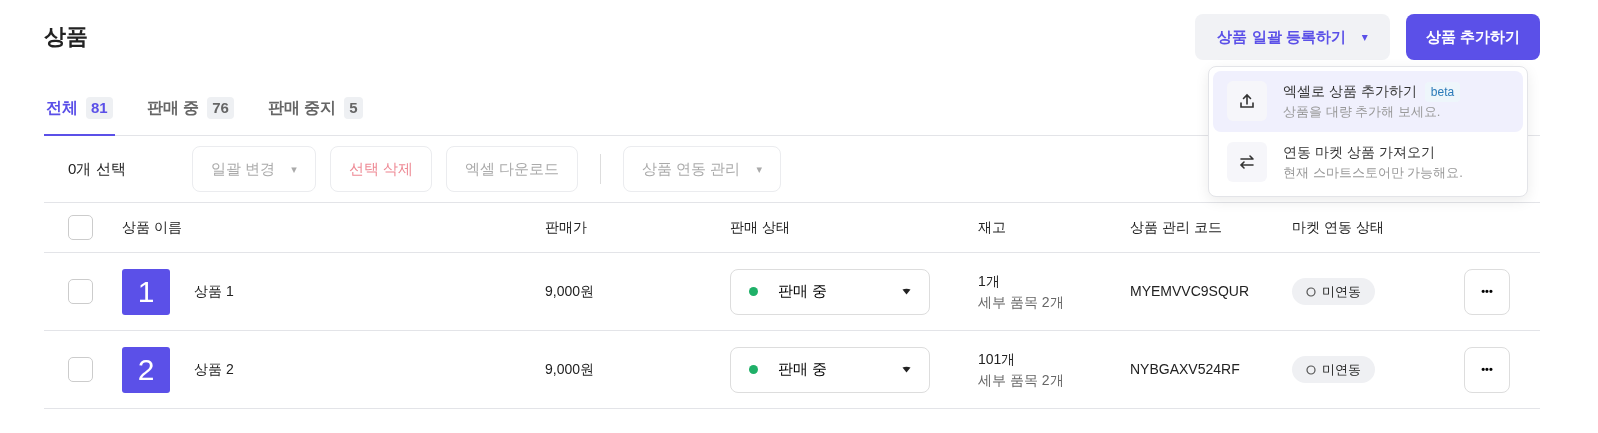  Describe the element at coordinates (566, 227) in the screenshot. I see `column-header: 판매가` at that location.